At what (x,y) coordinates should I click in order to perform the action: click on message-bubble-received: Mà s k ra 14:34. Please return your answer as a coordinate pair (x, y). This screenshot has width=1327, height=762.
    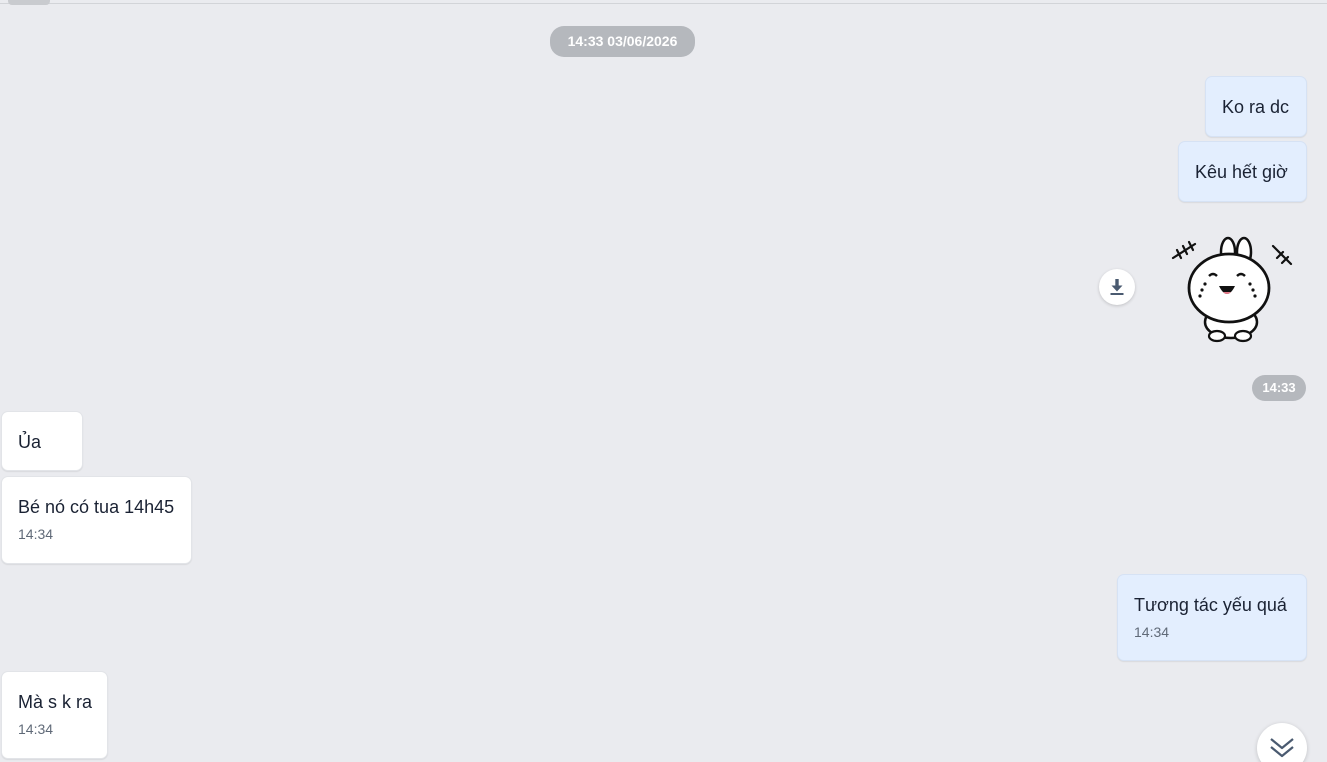
    Looking at the image, I should click on (54, 715).